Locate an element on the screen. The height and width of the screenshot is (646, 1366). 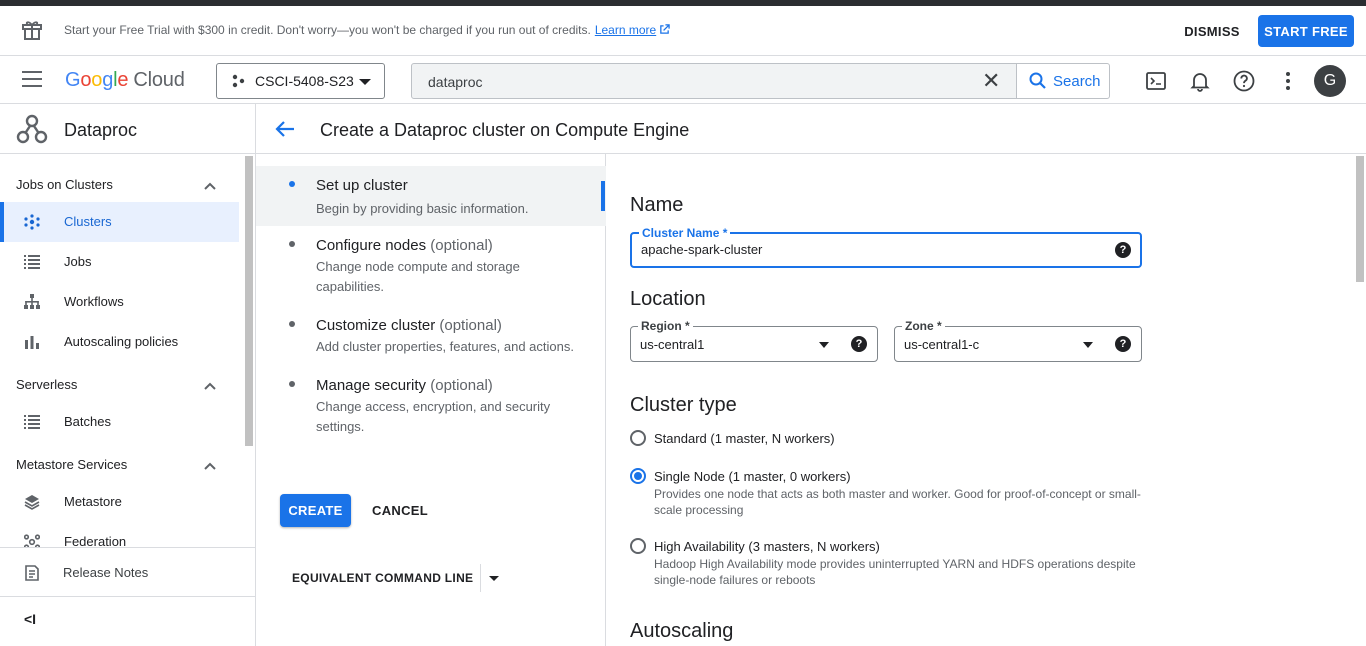
bar-chart-icon is located at coordinates (32, 342).